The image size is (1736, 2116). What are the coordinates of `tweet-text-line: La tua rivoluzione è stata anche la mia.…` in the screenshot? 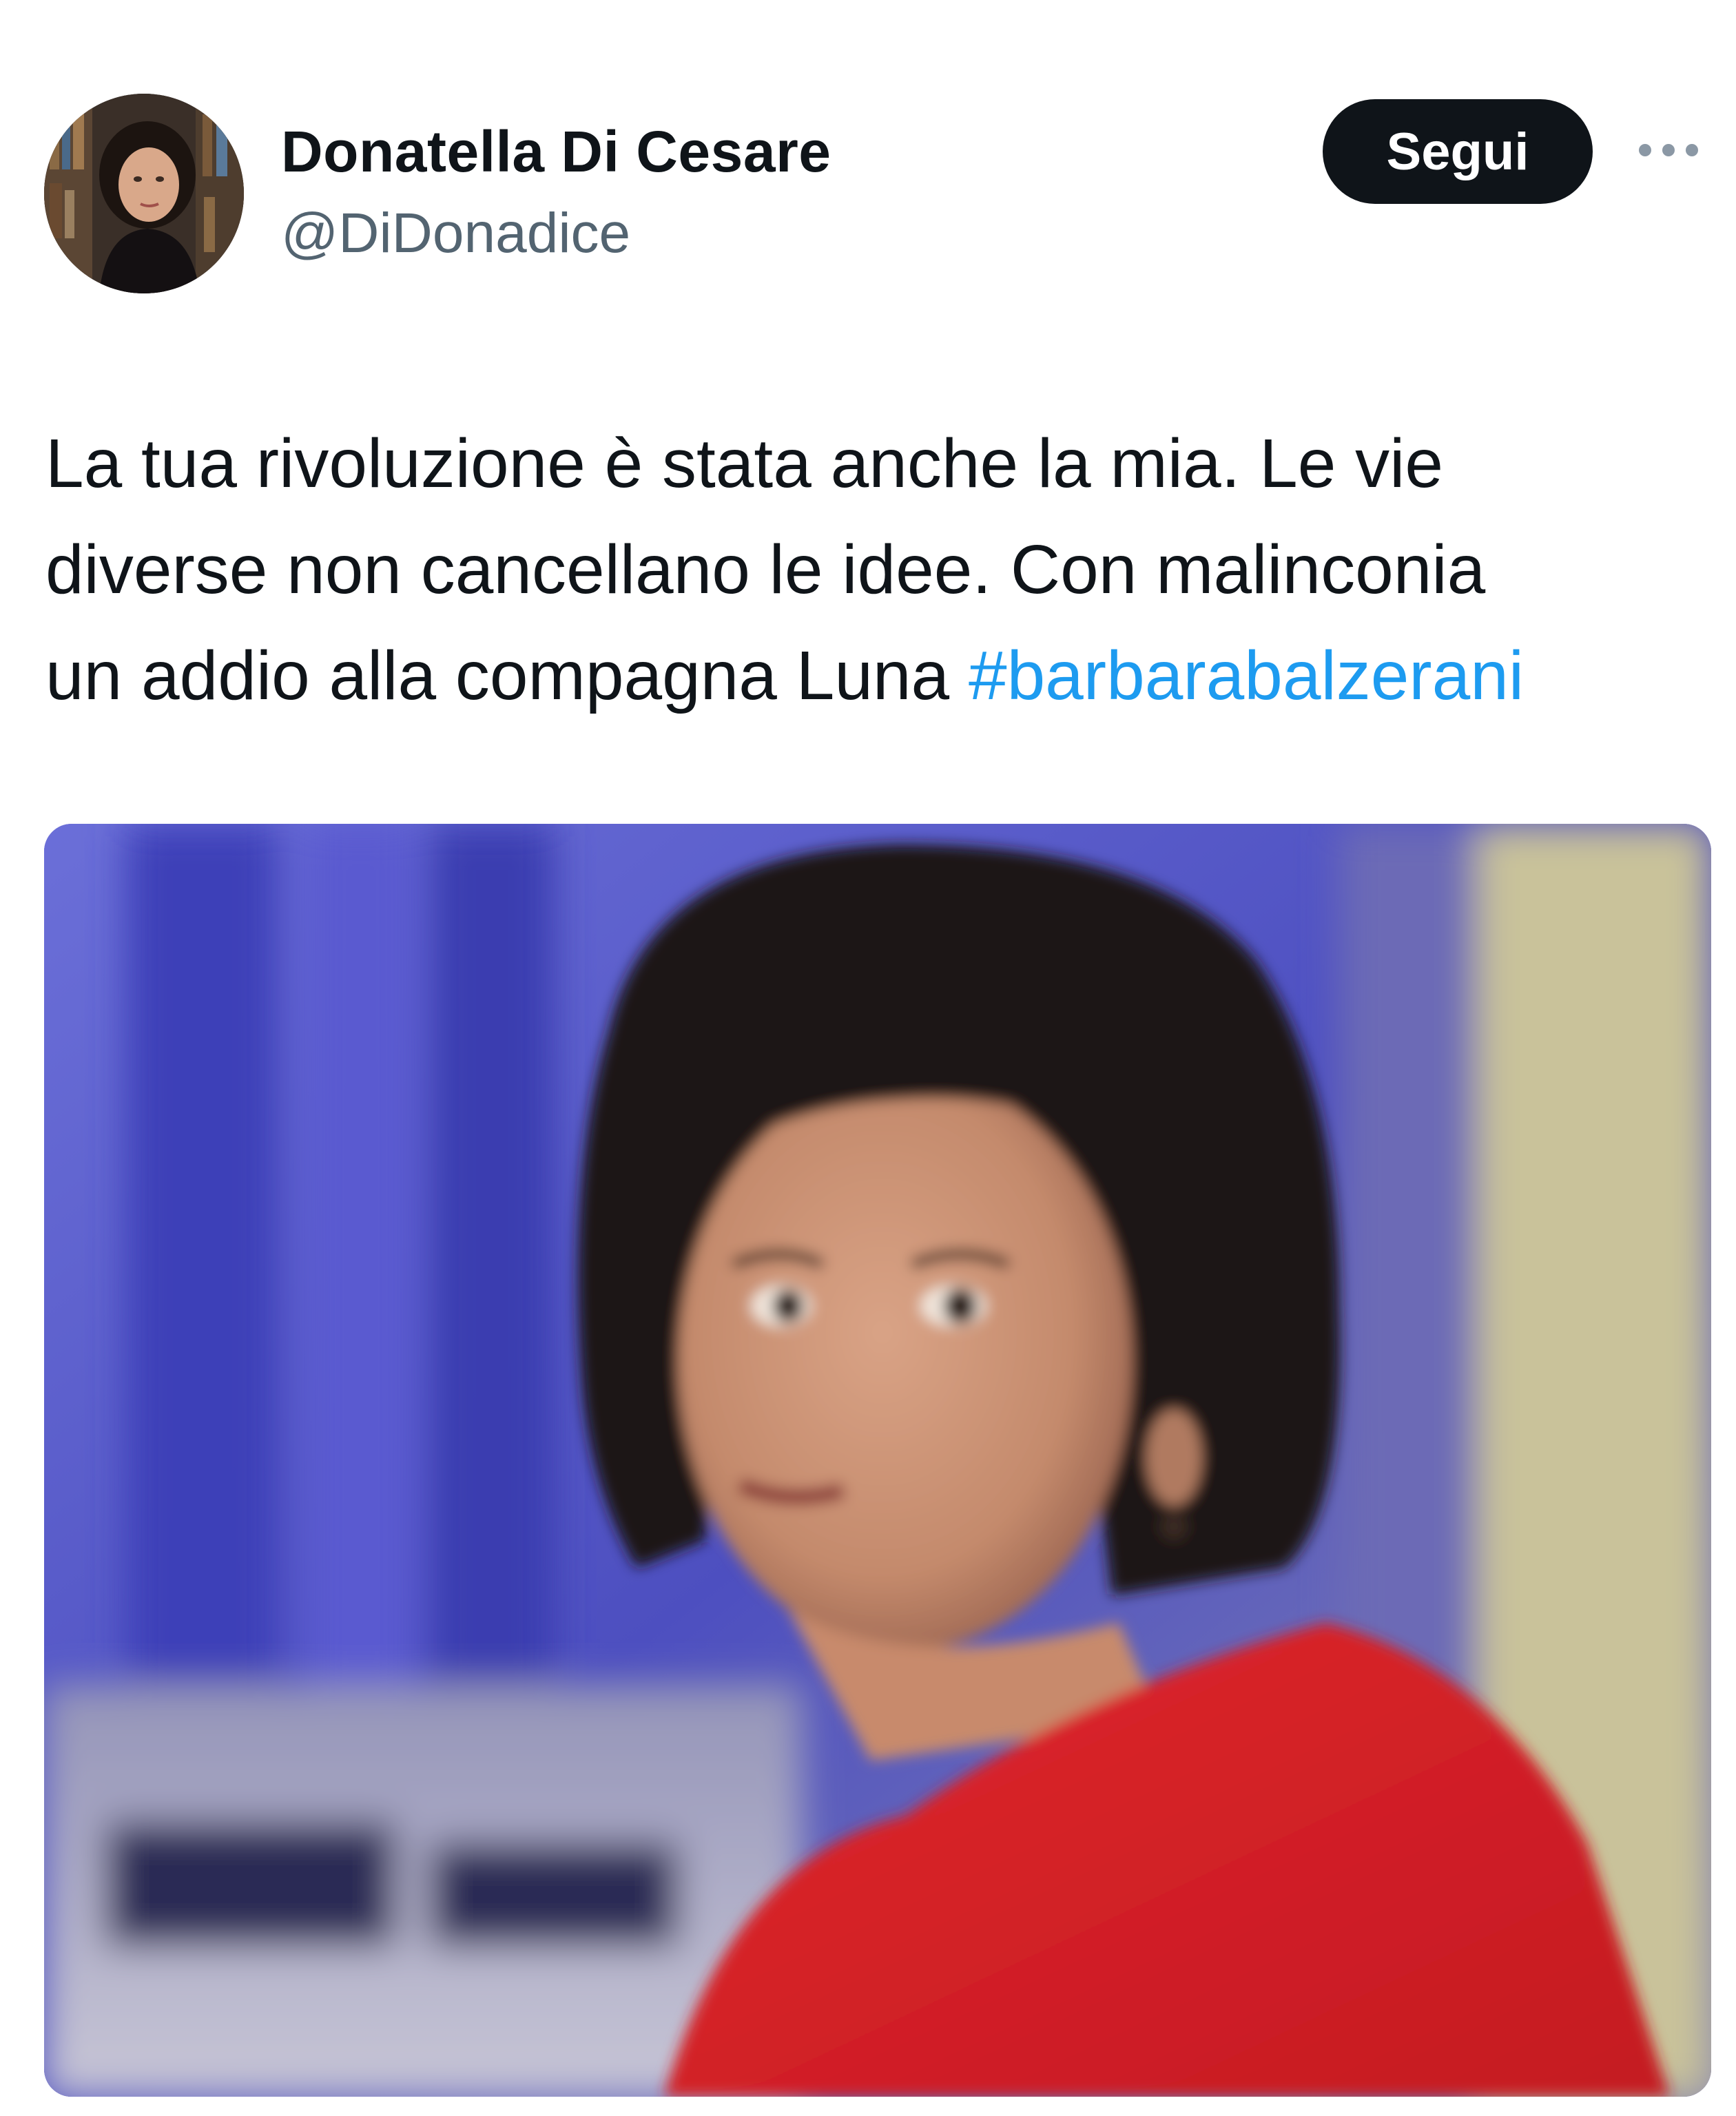 It's located at (744, 464).